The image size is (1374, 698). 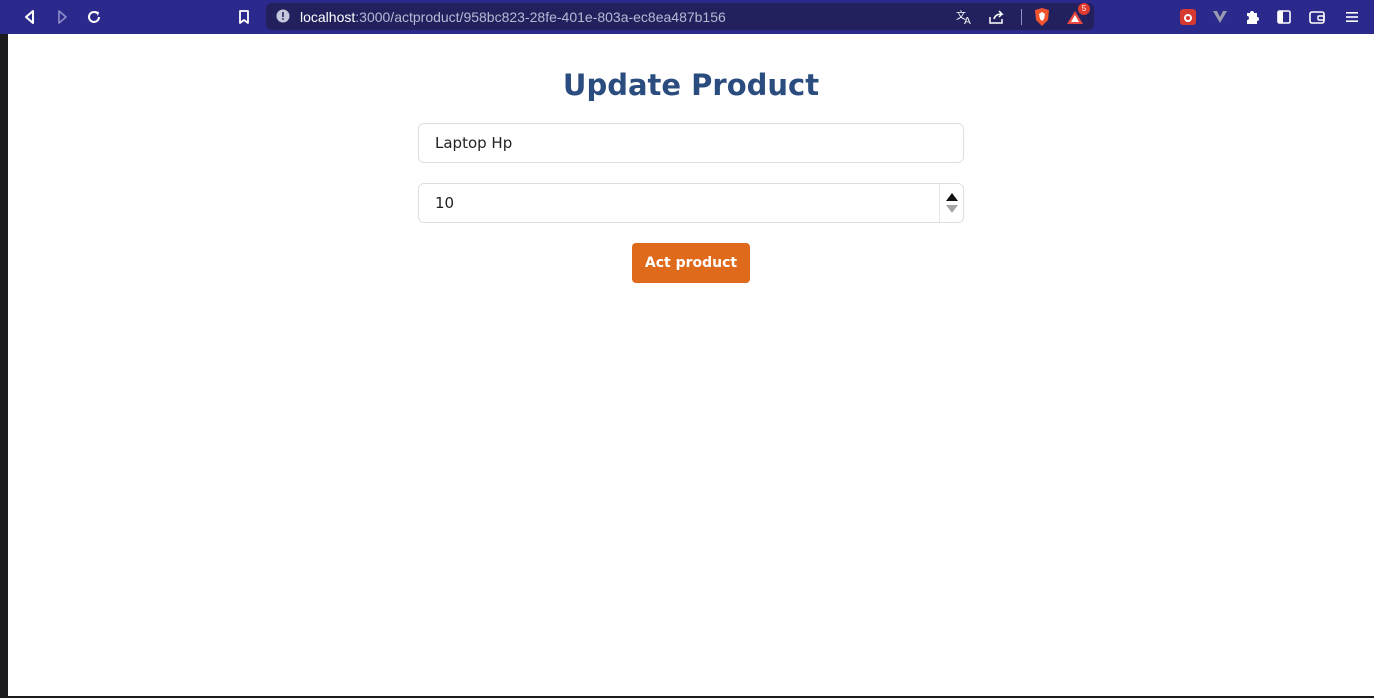 I want to click on rewards-badge: 5, so click(x=1084, y=9).